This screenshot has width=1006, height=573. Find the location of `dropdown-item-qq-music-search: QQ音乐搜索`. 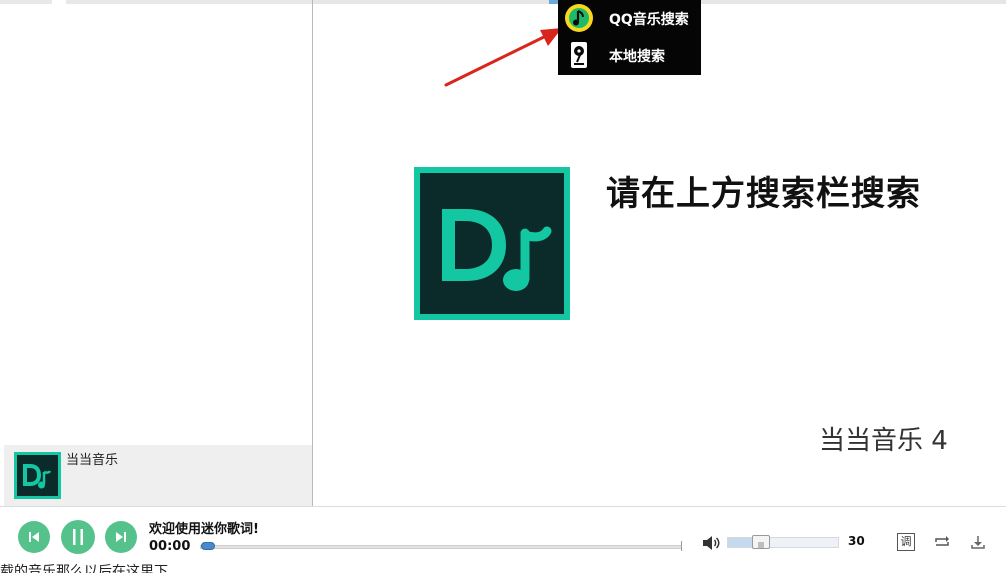

dropdown-item-qq-music-search: QQ音乐搜索 is located at coordinates (629, 18).